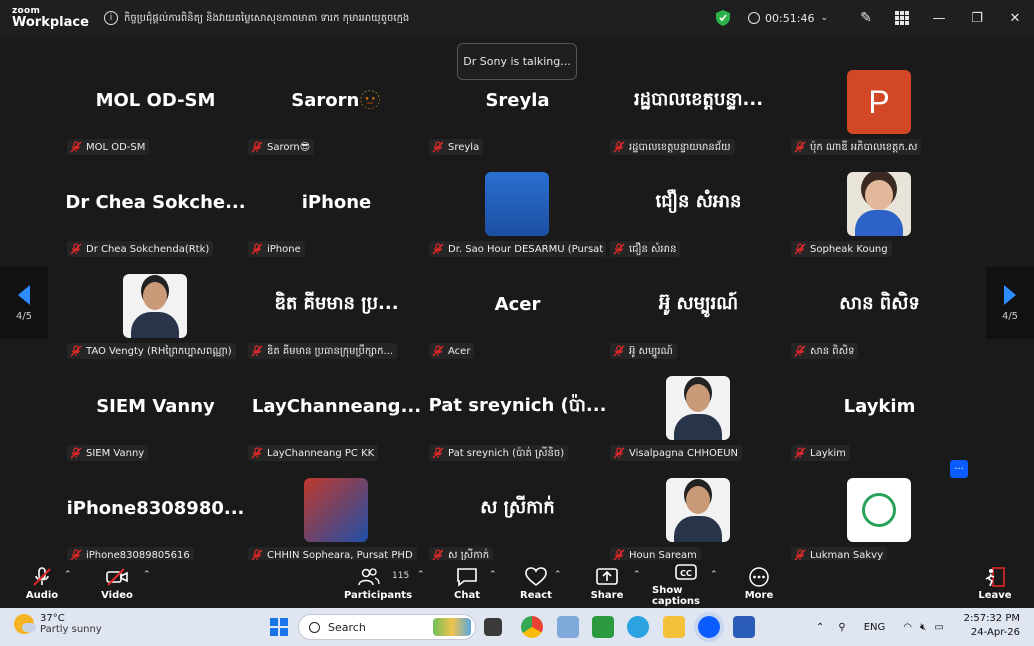 The width and height of the screenshot is (1034, 646). I want to click on language-tray-icon: ⚲, so click(841, 627).